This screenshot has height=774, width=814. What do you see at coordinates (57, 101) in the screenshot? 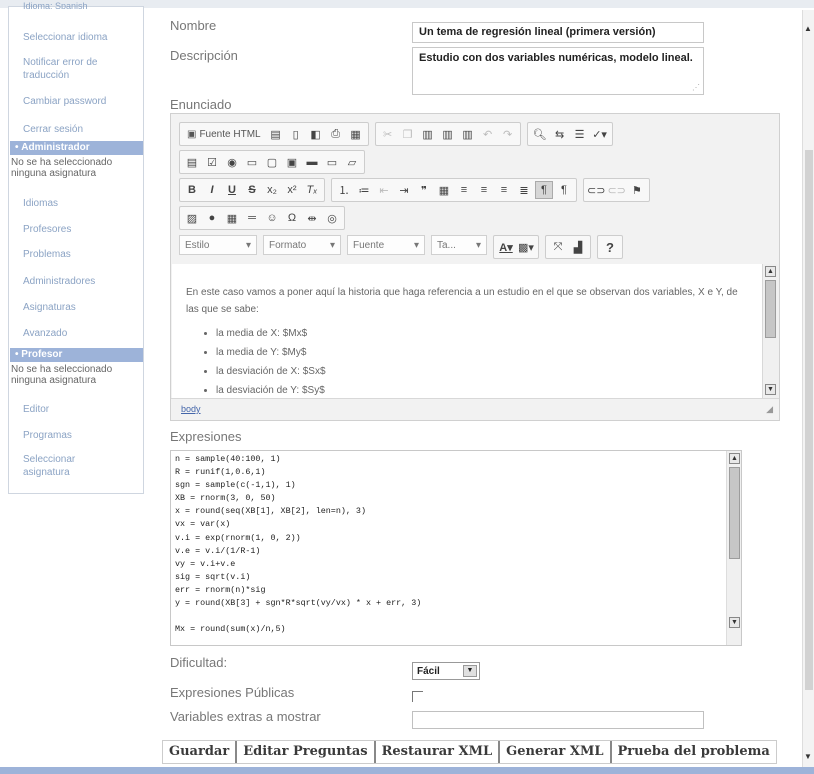
I see `sidebar-item-change-password: Cambiar password` at bounding box center [57, 101].